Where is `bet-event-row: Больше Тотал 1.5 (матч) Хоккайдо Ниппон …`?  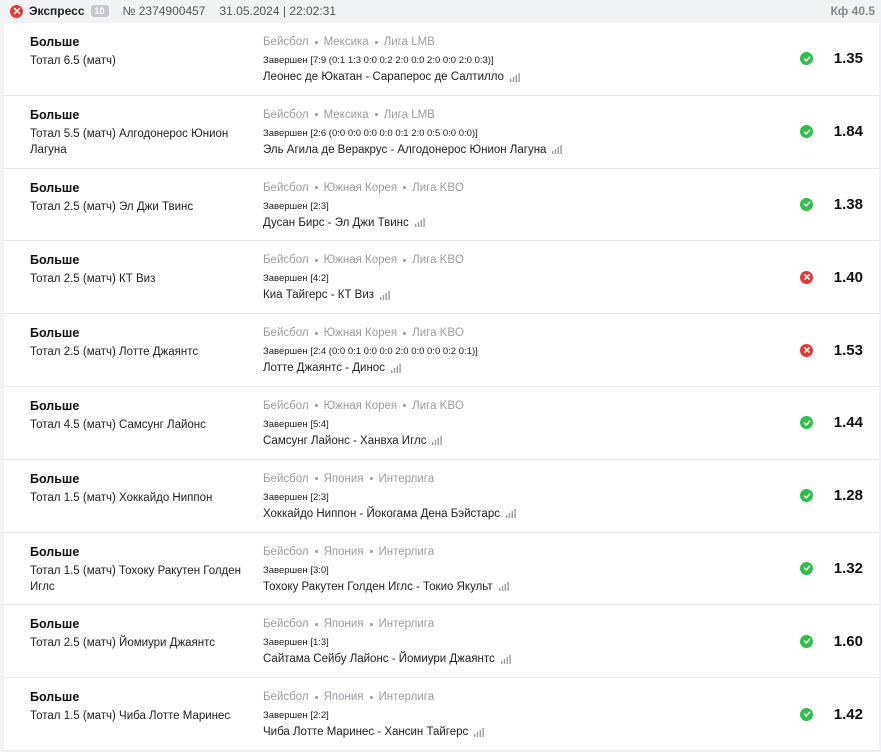
bet-event-row: Больше Тотал 1.5 (матч) Хоккайдо Ниппон … is located at coordinates (441, 496).